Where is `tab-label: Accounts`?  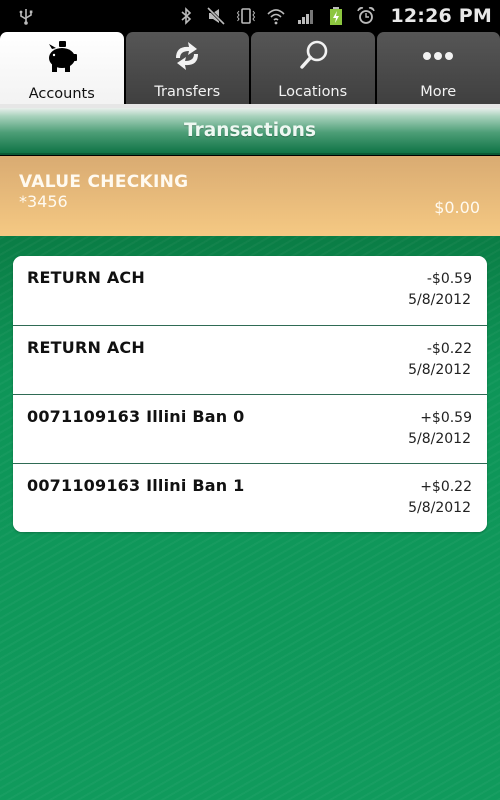 tab-label: Accounts is located at coordinates (61, 94).